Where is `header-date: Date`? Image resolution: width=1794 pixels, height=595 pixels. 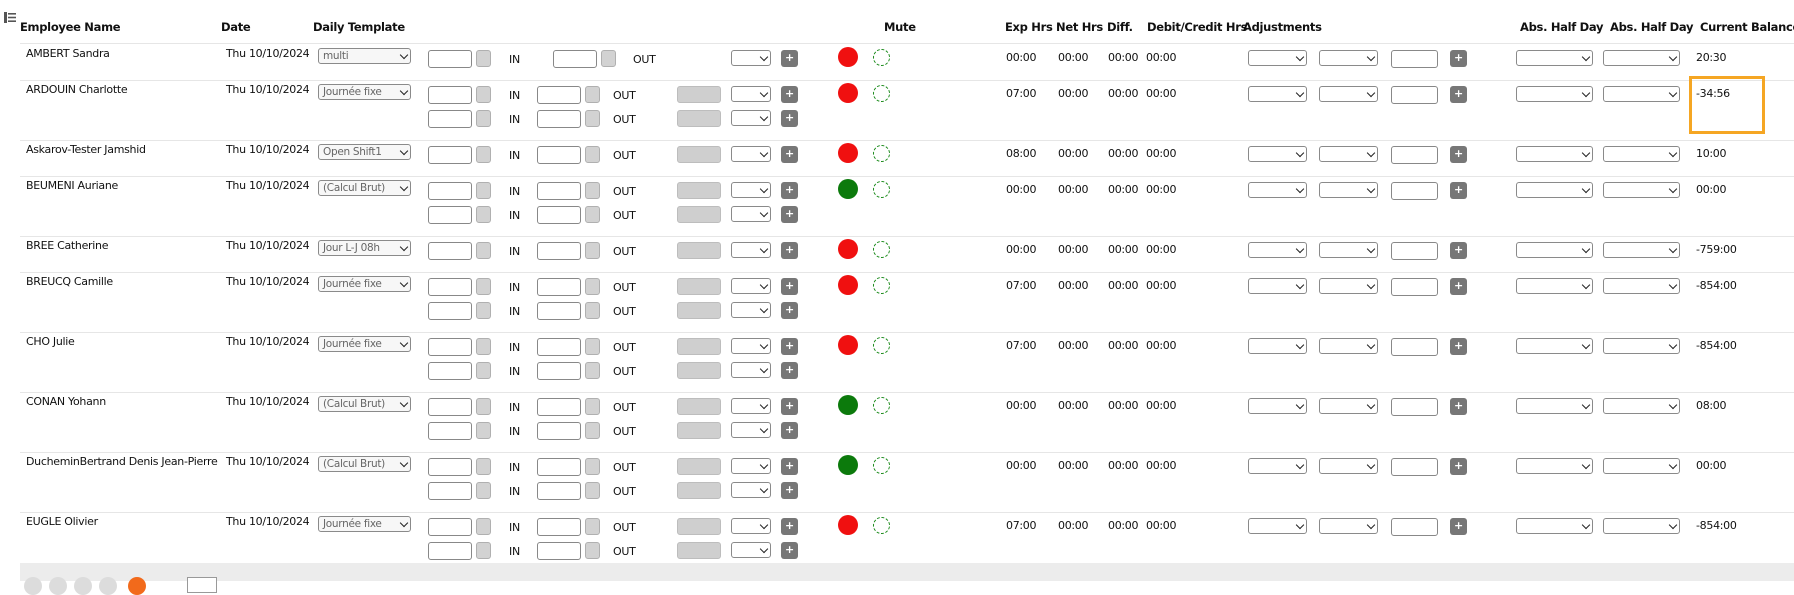 header-date: Date is located at coordinates (236, 27).